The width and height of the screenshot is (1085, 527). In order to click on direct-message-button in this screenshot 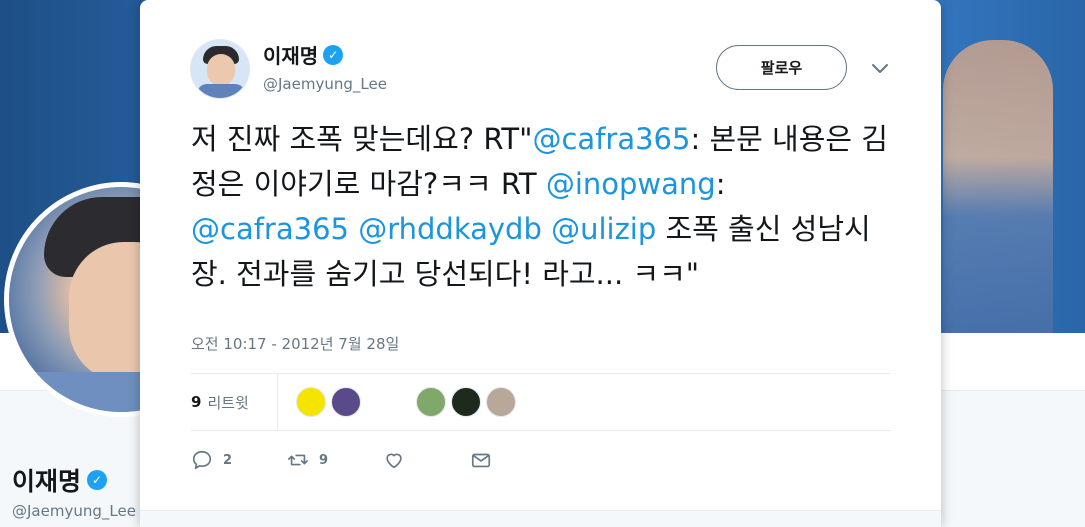, I will do `click(486, 460)`.